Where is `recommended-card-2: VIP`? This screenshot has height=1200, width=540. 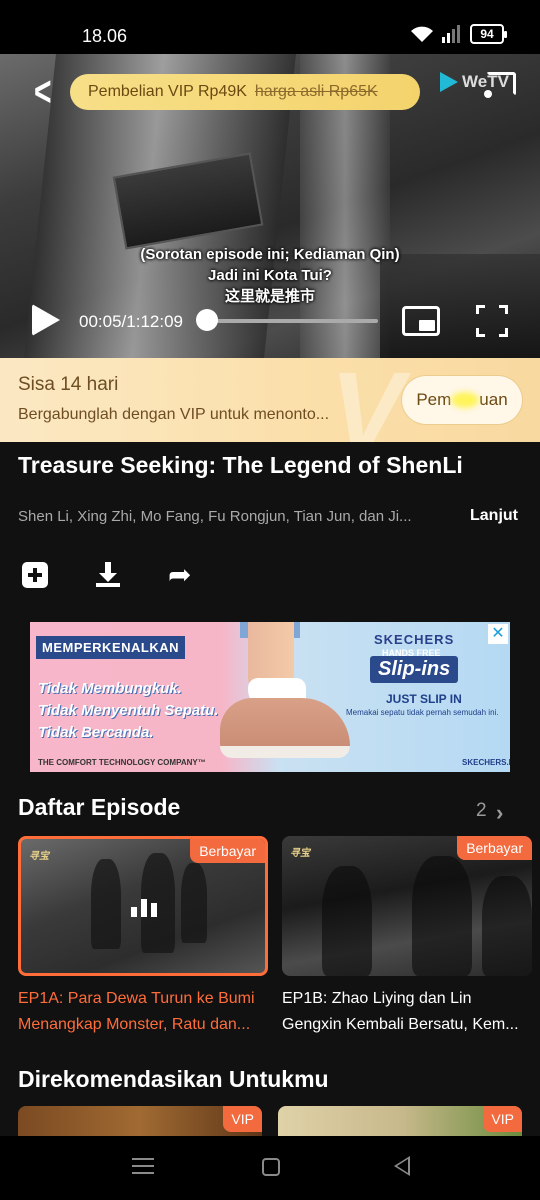 recommended-card-2: VIP is located at coordinates (400, 1121).